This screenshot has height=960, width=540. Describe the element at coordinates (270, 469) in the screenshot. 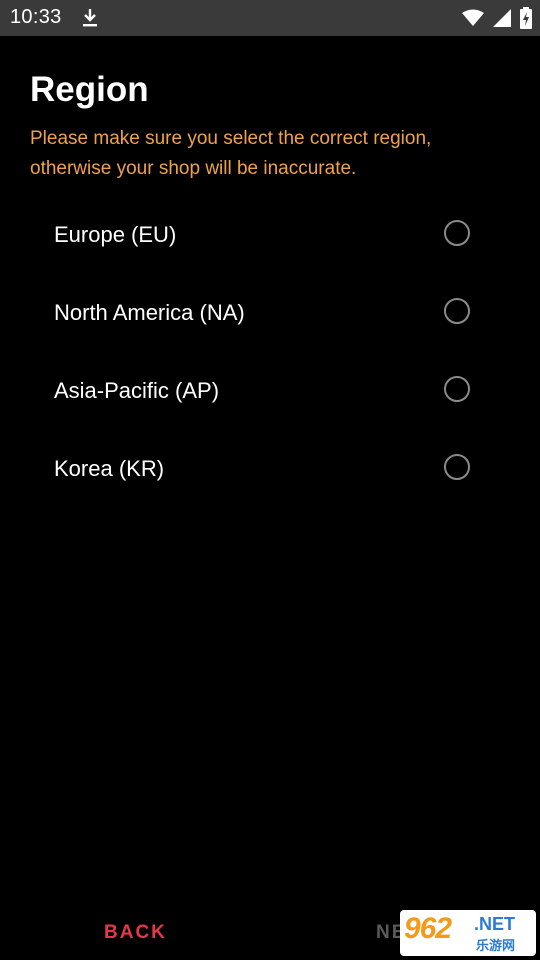

I see `region-option-kr: Korea (KR)` at that location.